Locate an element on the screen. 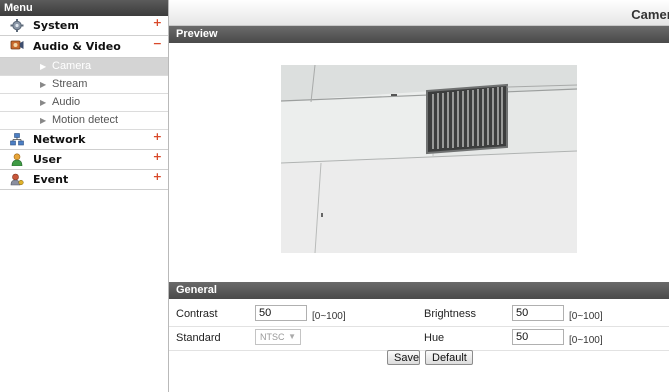 The image size is (669, 392). hue-range: [0~100] is located at coordinates (586, 340).